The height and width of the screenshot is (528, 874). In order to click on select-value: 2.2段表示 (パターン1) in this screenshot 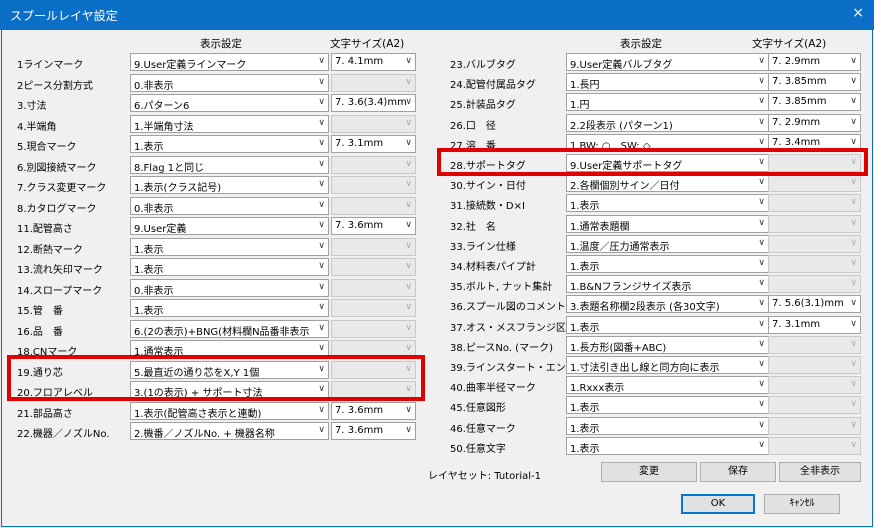, I will do `click(621, 126)`.